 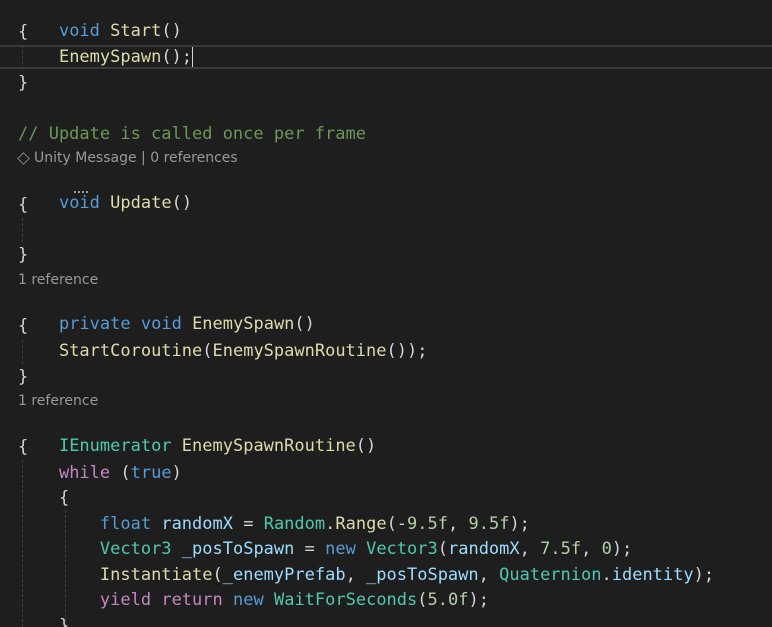 I want to click on code-line-yield: yield return new WaitForSeconds(5.0f);, so click(x=253, y=600).